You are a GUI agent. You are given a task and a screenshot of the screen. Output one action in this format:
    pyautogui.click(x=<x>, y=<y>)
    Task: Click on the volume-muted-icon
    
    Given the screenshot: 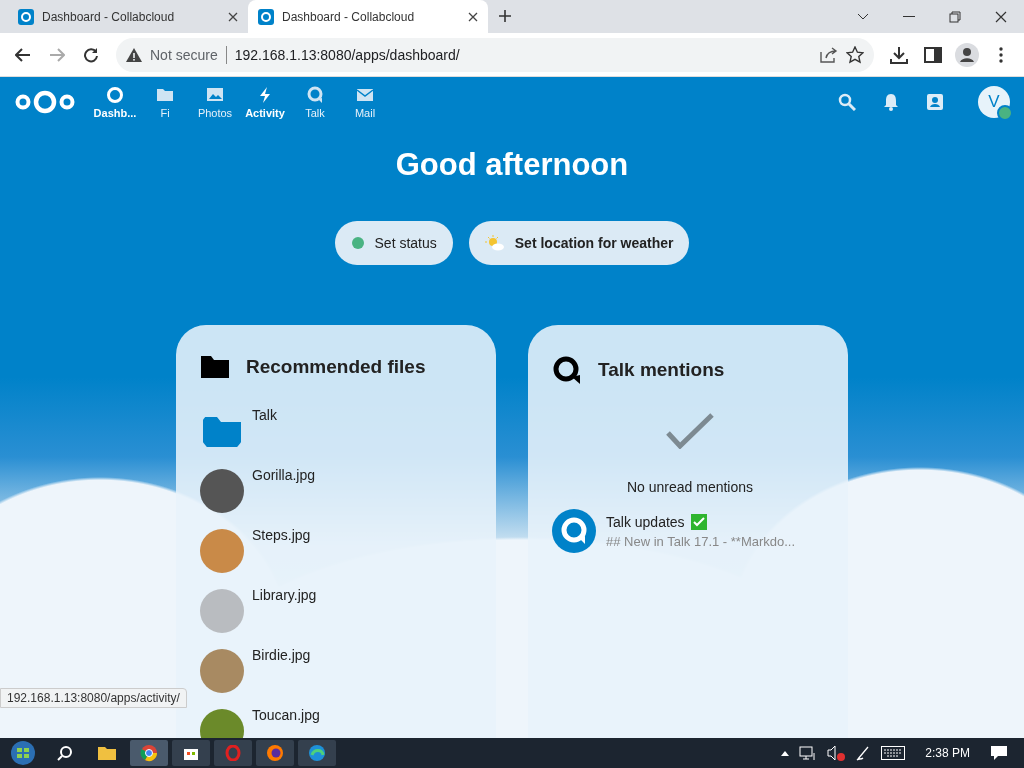 What is the action you would take?
    pyautogui.click(x=836, y=753)
    